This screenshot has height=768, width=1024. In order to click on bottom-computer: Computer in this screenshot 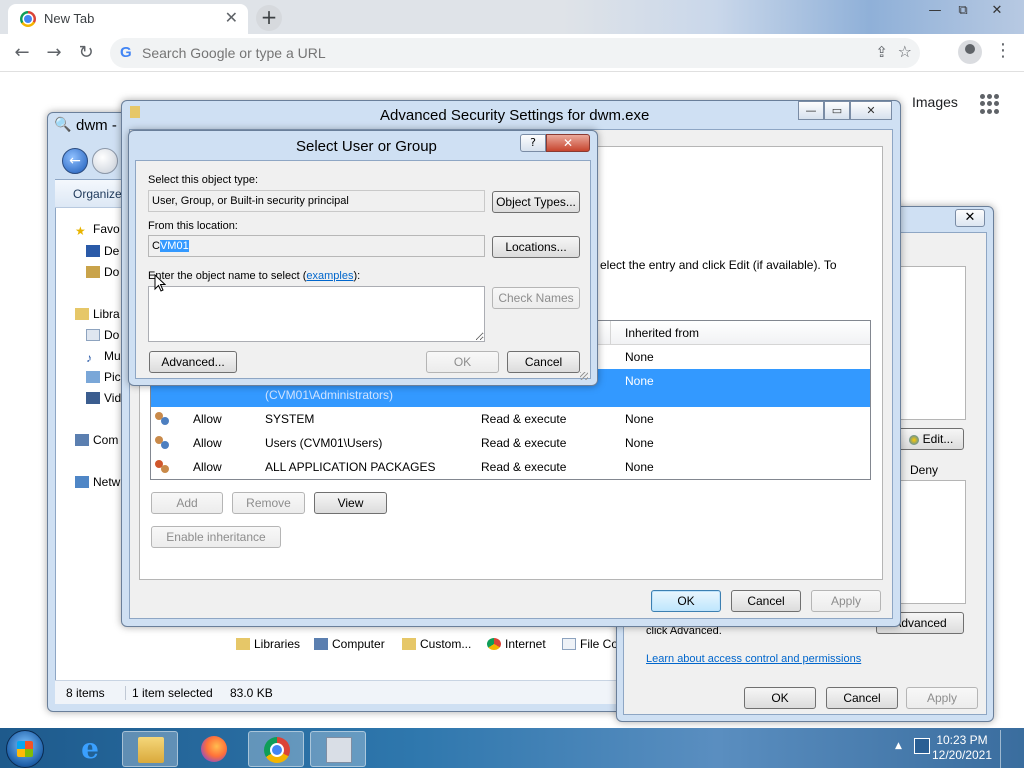, I will do `click(349, 644)`.